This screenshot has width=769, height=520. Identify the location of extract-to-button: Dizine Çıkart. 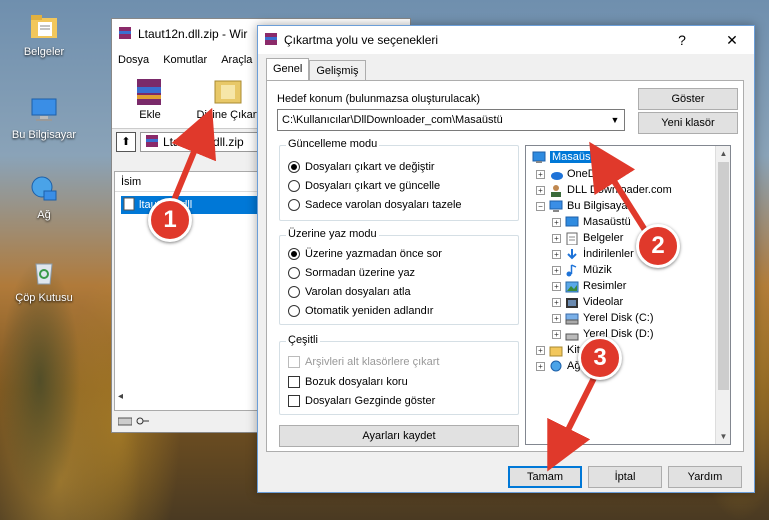
(228, 99).